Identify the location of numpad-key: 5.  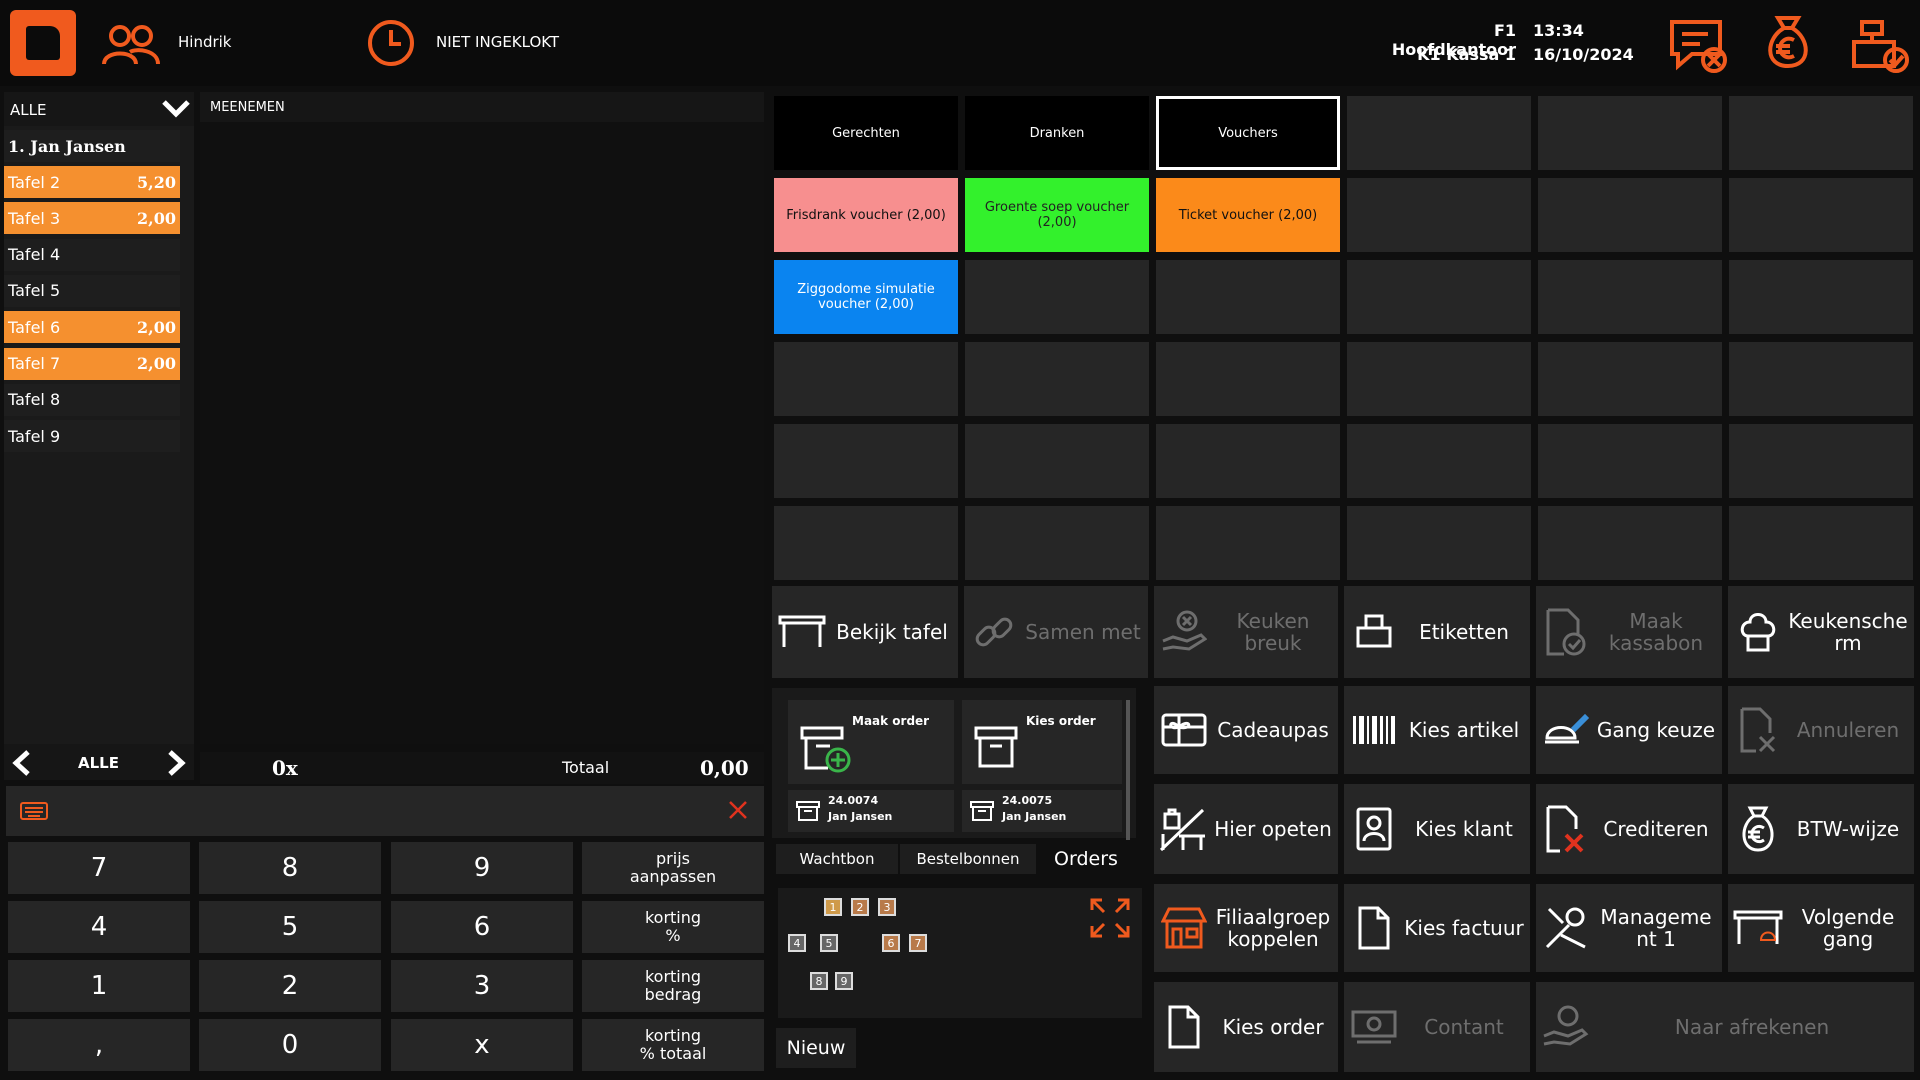
(290, 927).